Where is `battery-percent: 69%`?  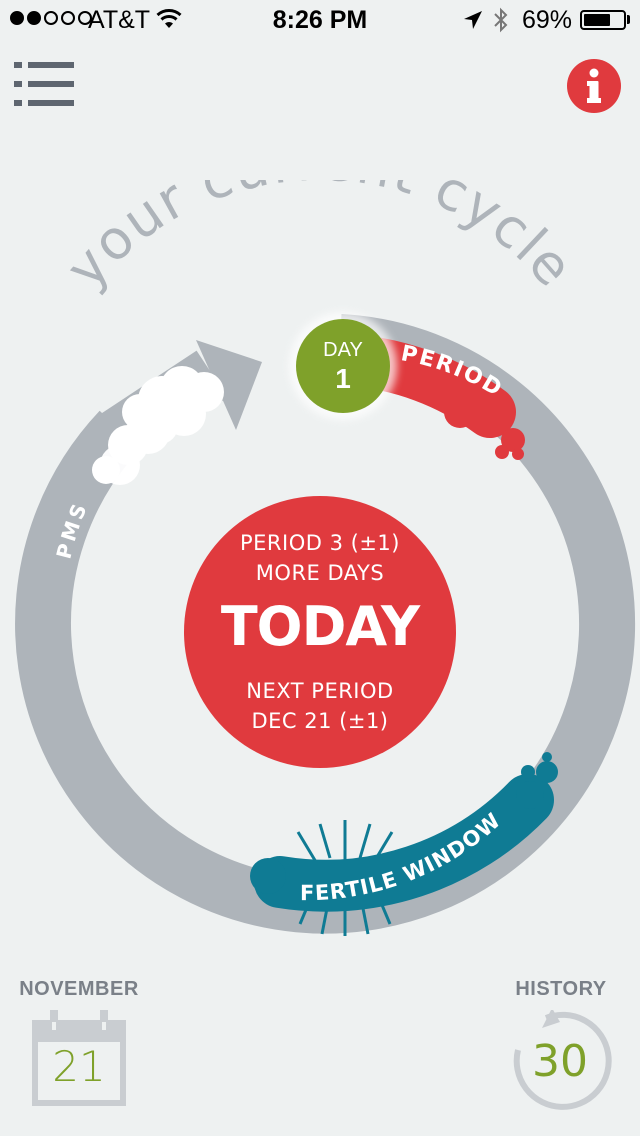 battery-percent: 69% is located at coordinates (547, 20).